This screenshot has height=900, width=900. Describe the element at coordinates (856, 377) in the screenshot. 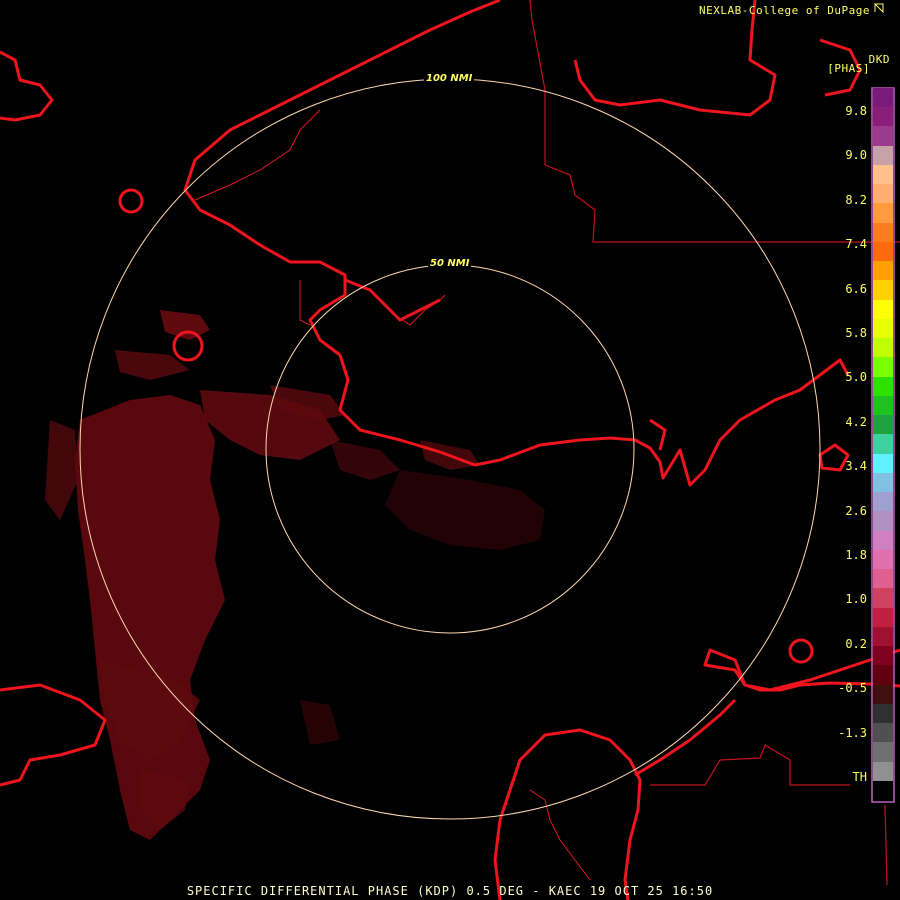

I see `legend-tick-label: 5.0` at that location.